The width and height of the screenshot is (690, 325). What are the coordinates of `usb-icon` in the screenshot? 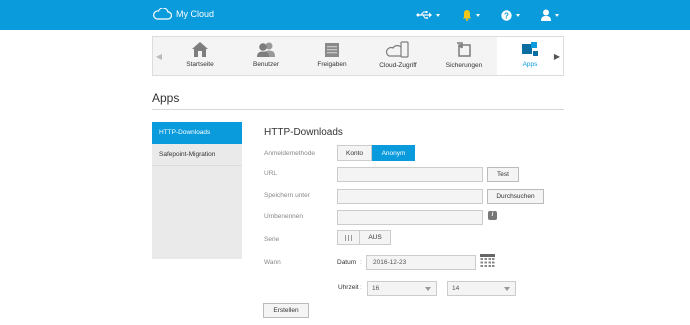 It's located at (424, 15).